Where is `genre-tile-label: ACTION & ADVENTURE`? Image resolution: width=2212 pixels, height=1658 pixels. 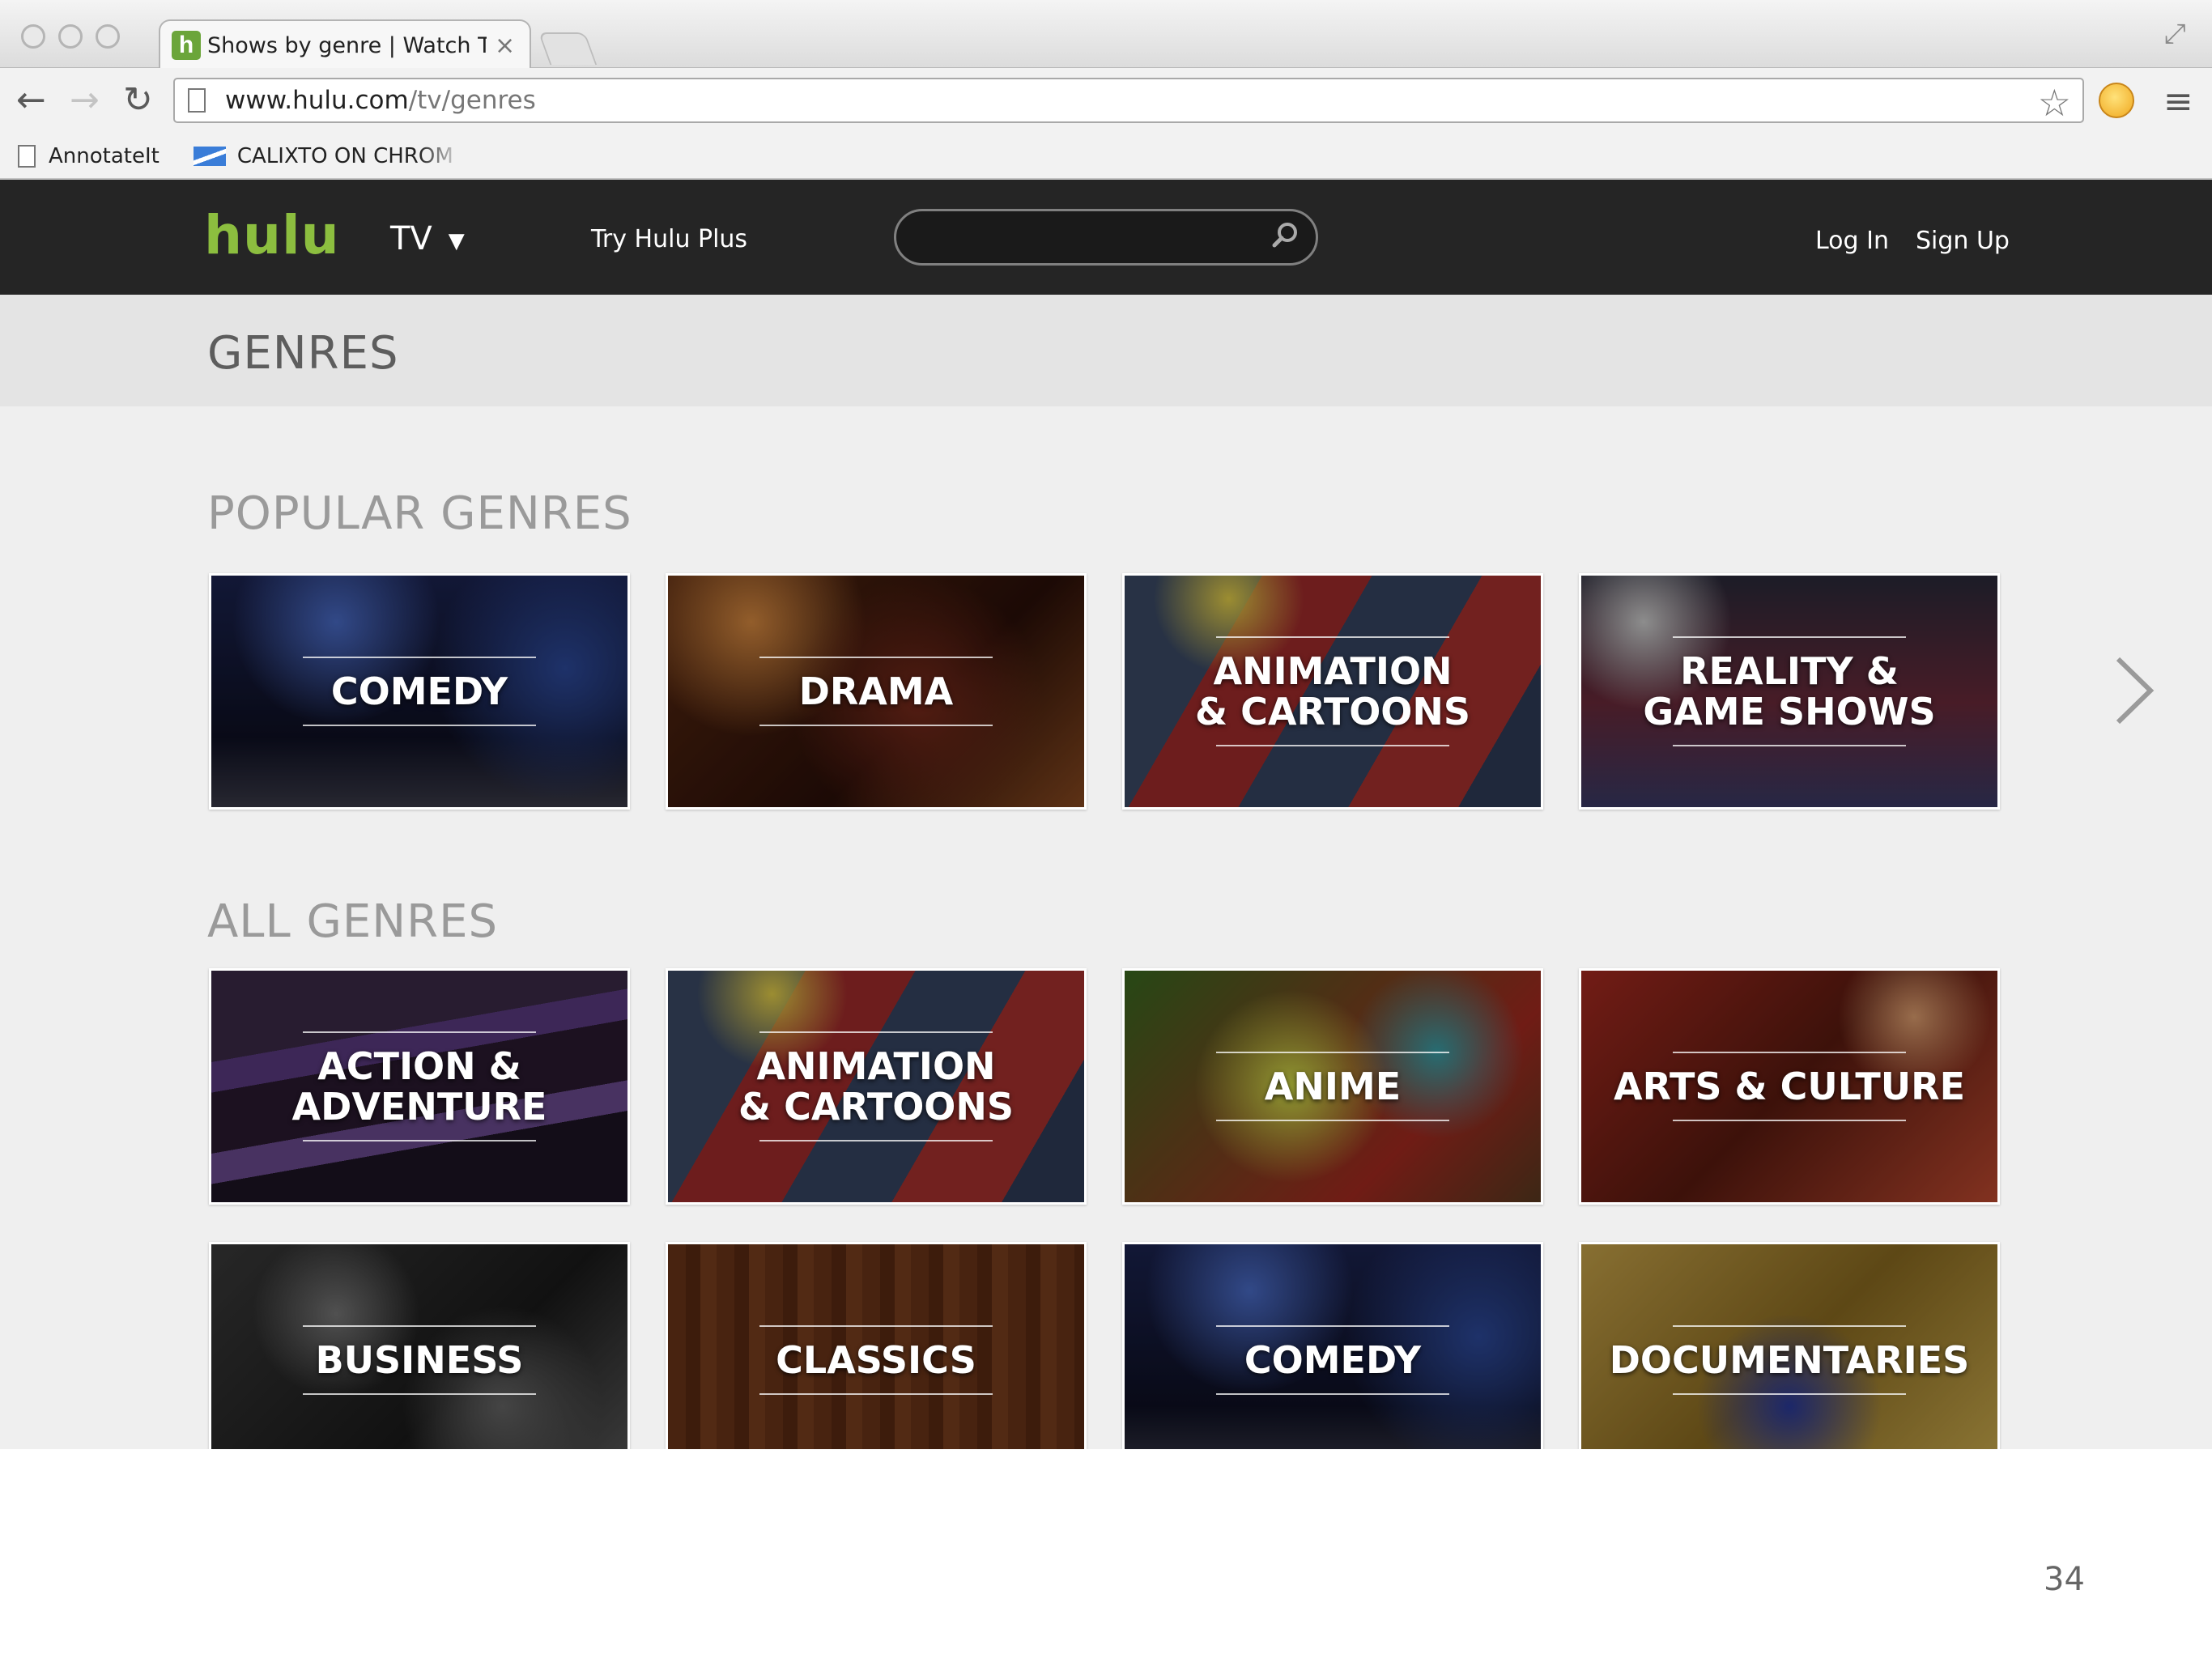 genre-tile-label: ACTION & ADVENTURE is located at coordinates (419, 1086).